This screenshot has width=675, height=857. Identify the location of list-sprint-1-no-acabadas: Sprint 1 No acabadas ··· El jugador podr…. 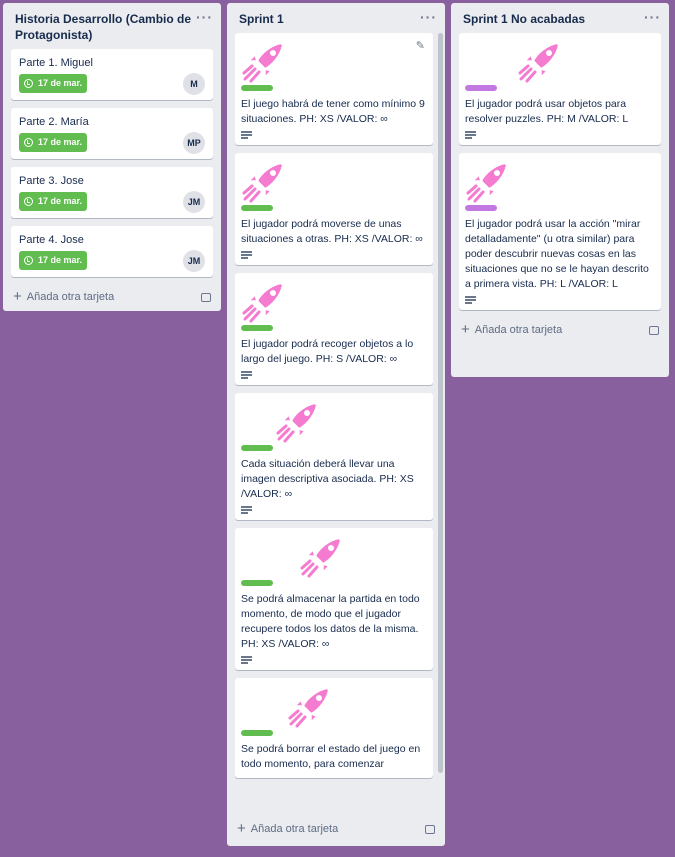
(560, 190).